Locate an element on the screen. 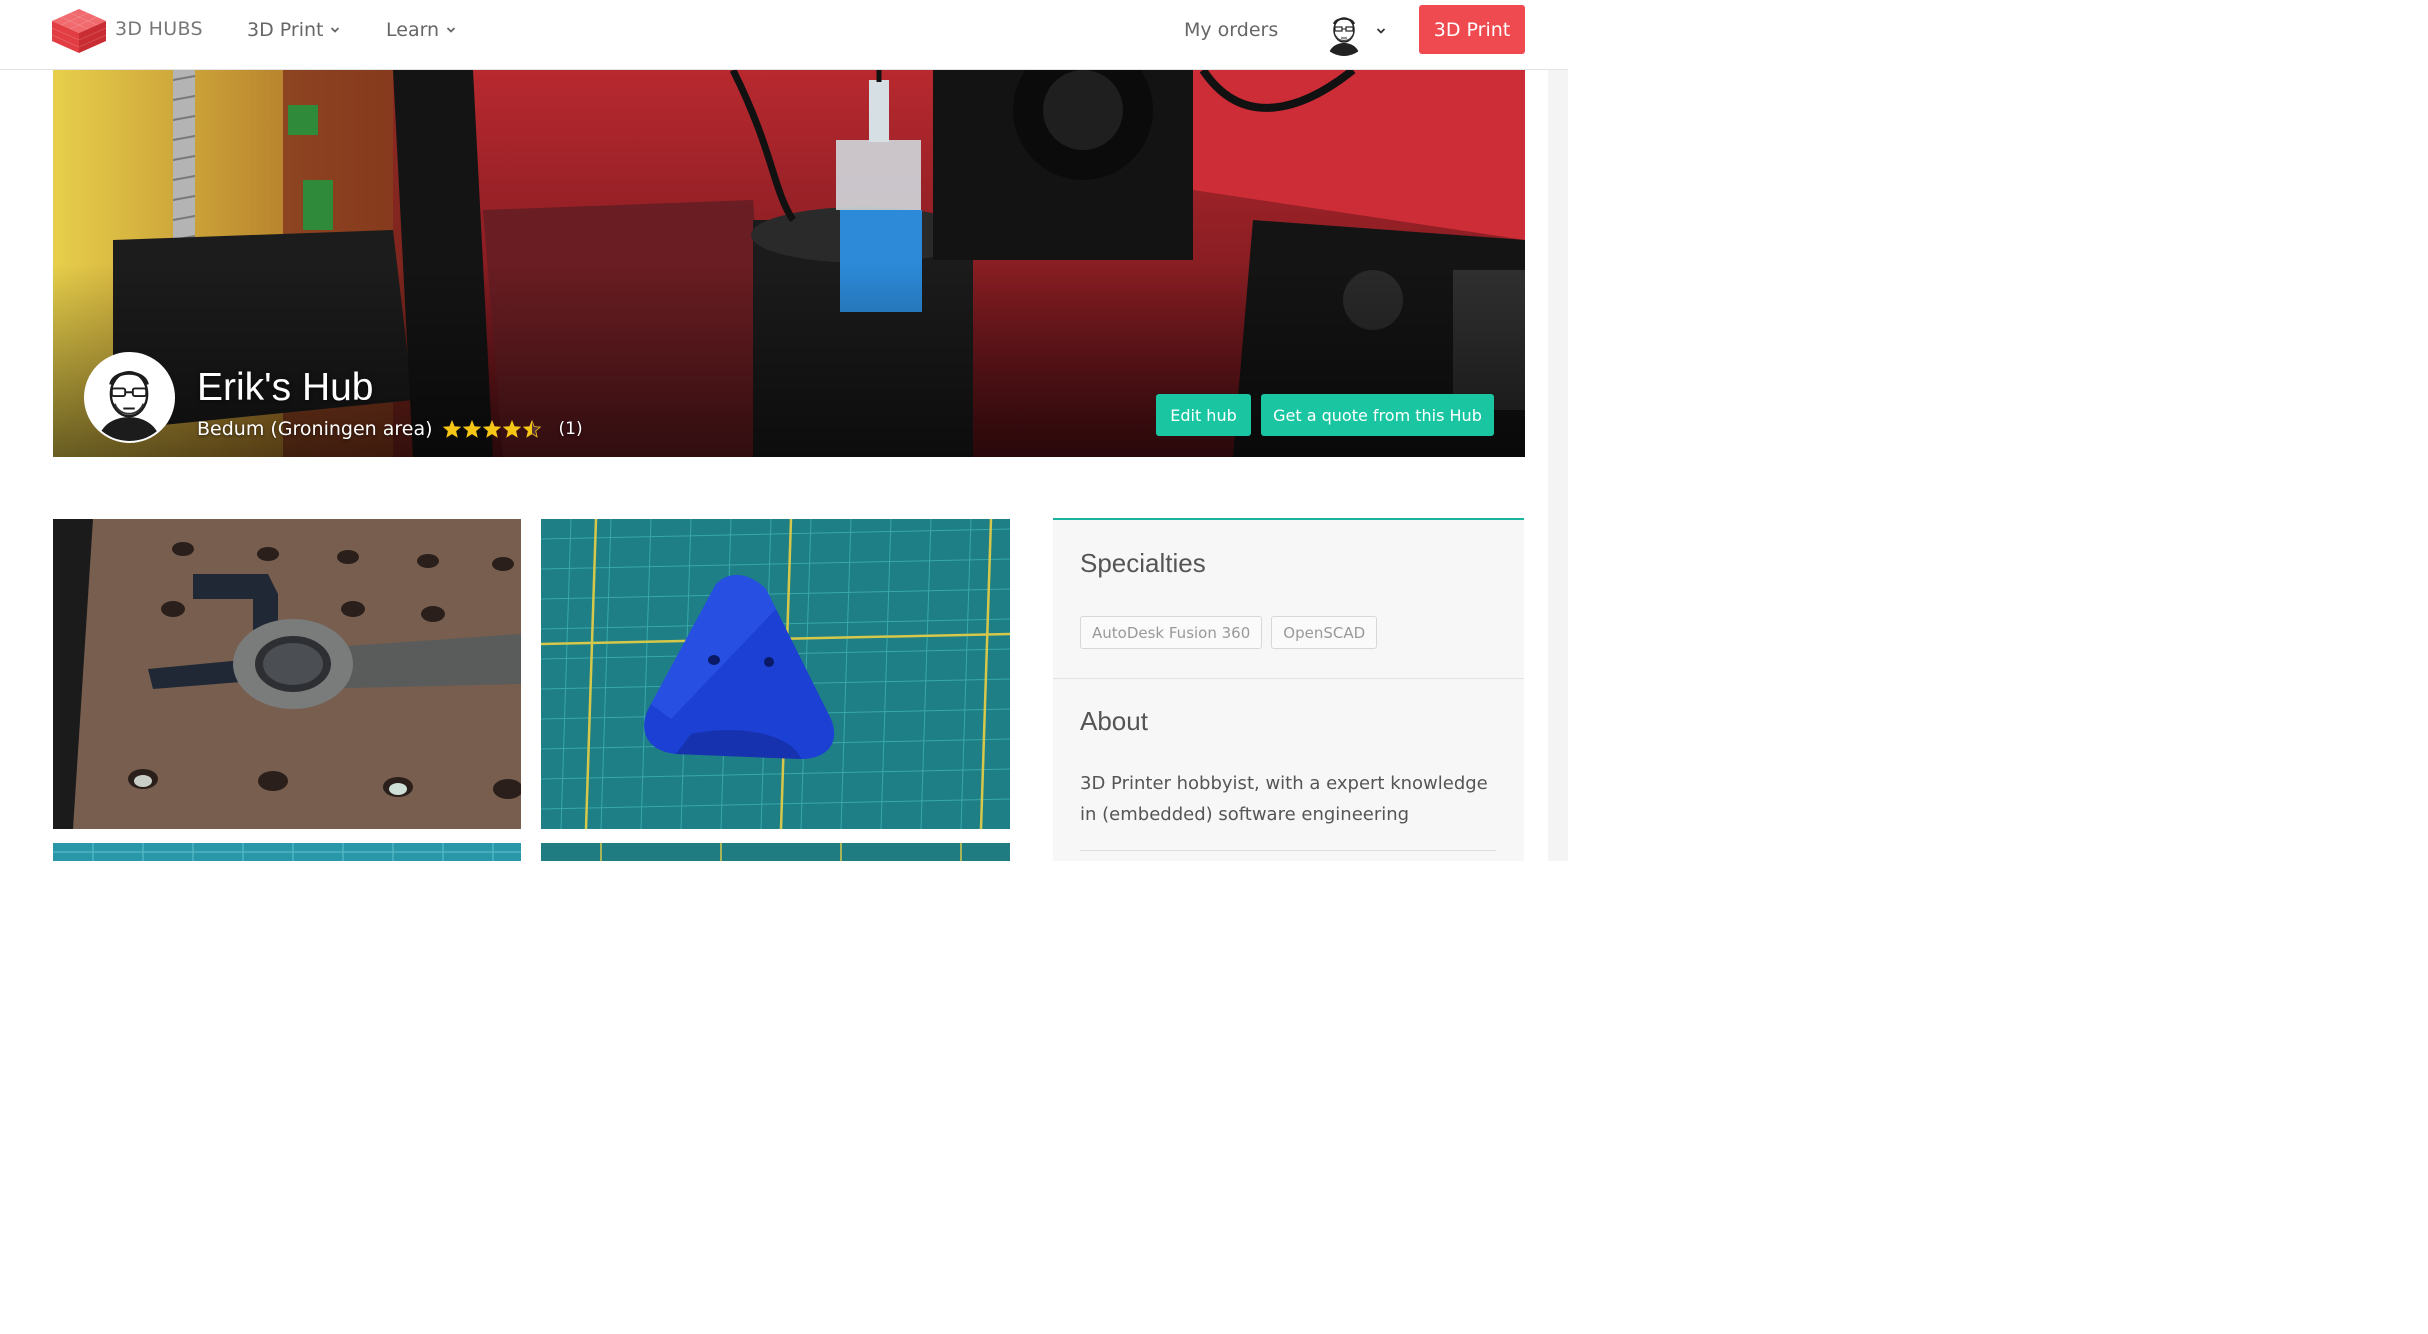 The height and width of the screenshot is (1334, 2428). 3d-print-cta-button: 3D Print is located at coordinates (1472, 29).